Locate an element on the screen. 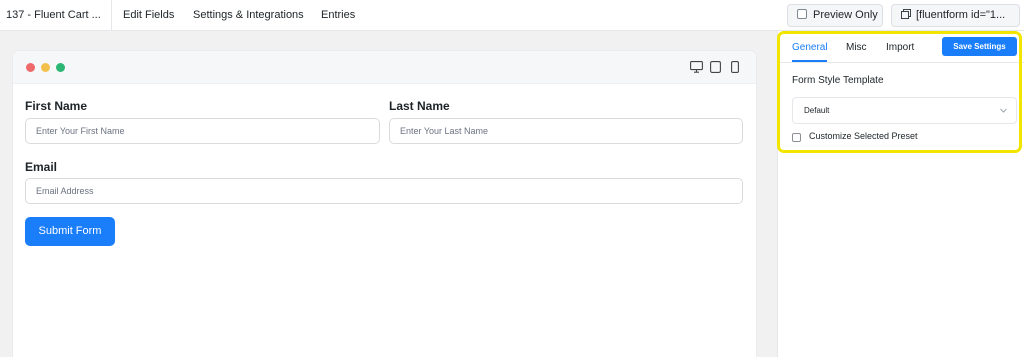 This screenshot has width=1024, height=357. window-dot-green is located at coordinates (60, 67).